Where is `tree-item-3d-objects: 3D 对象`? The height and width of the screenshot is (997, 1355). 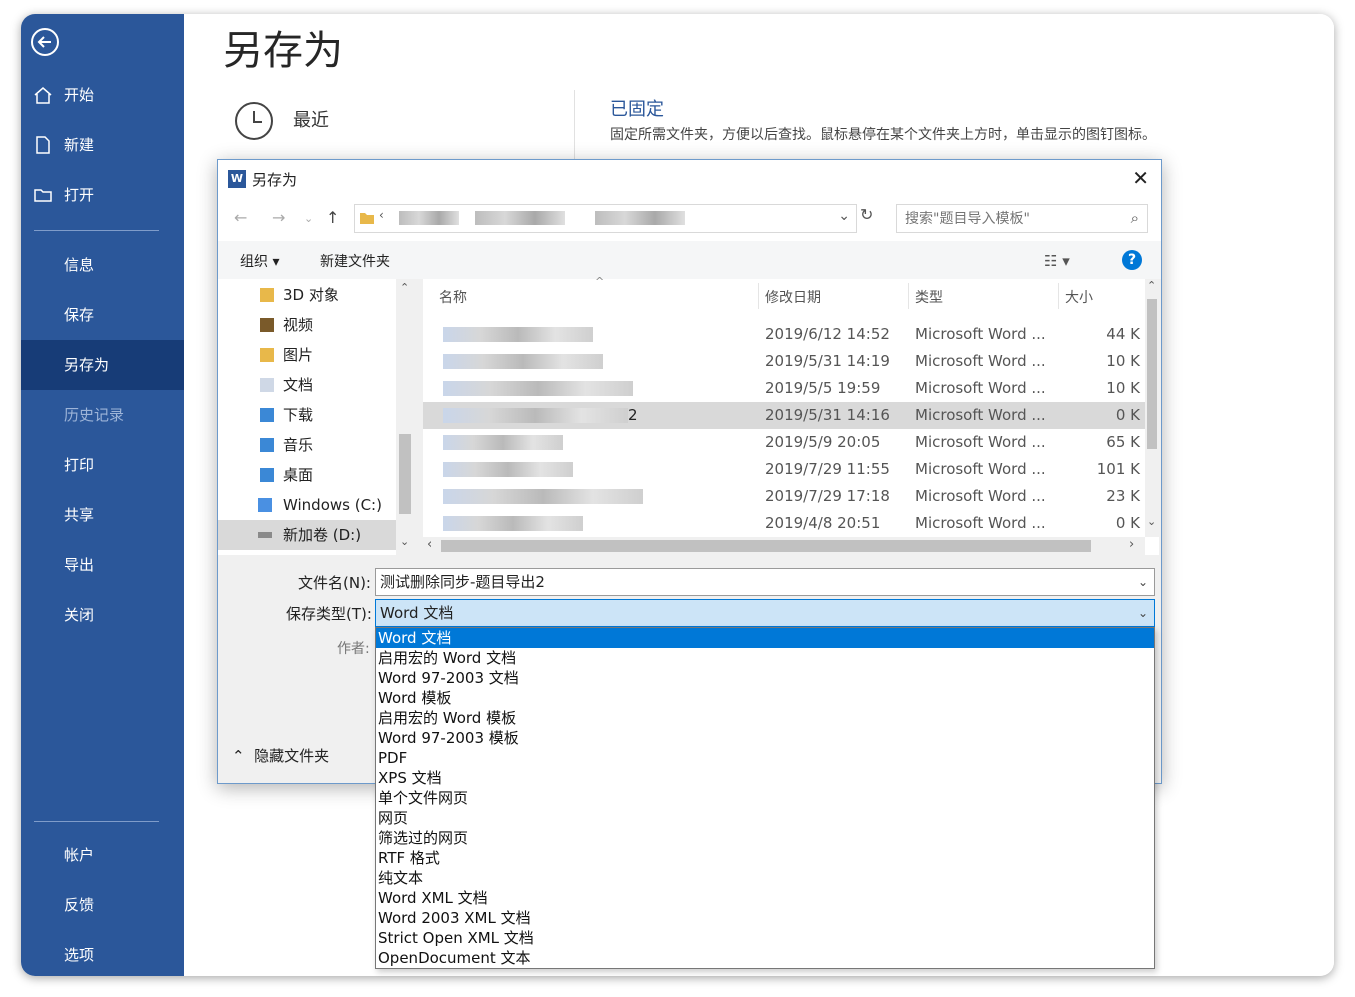
tree-item-3d-objects: 3D 对象 is located at coordinates (307, 295).